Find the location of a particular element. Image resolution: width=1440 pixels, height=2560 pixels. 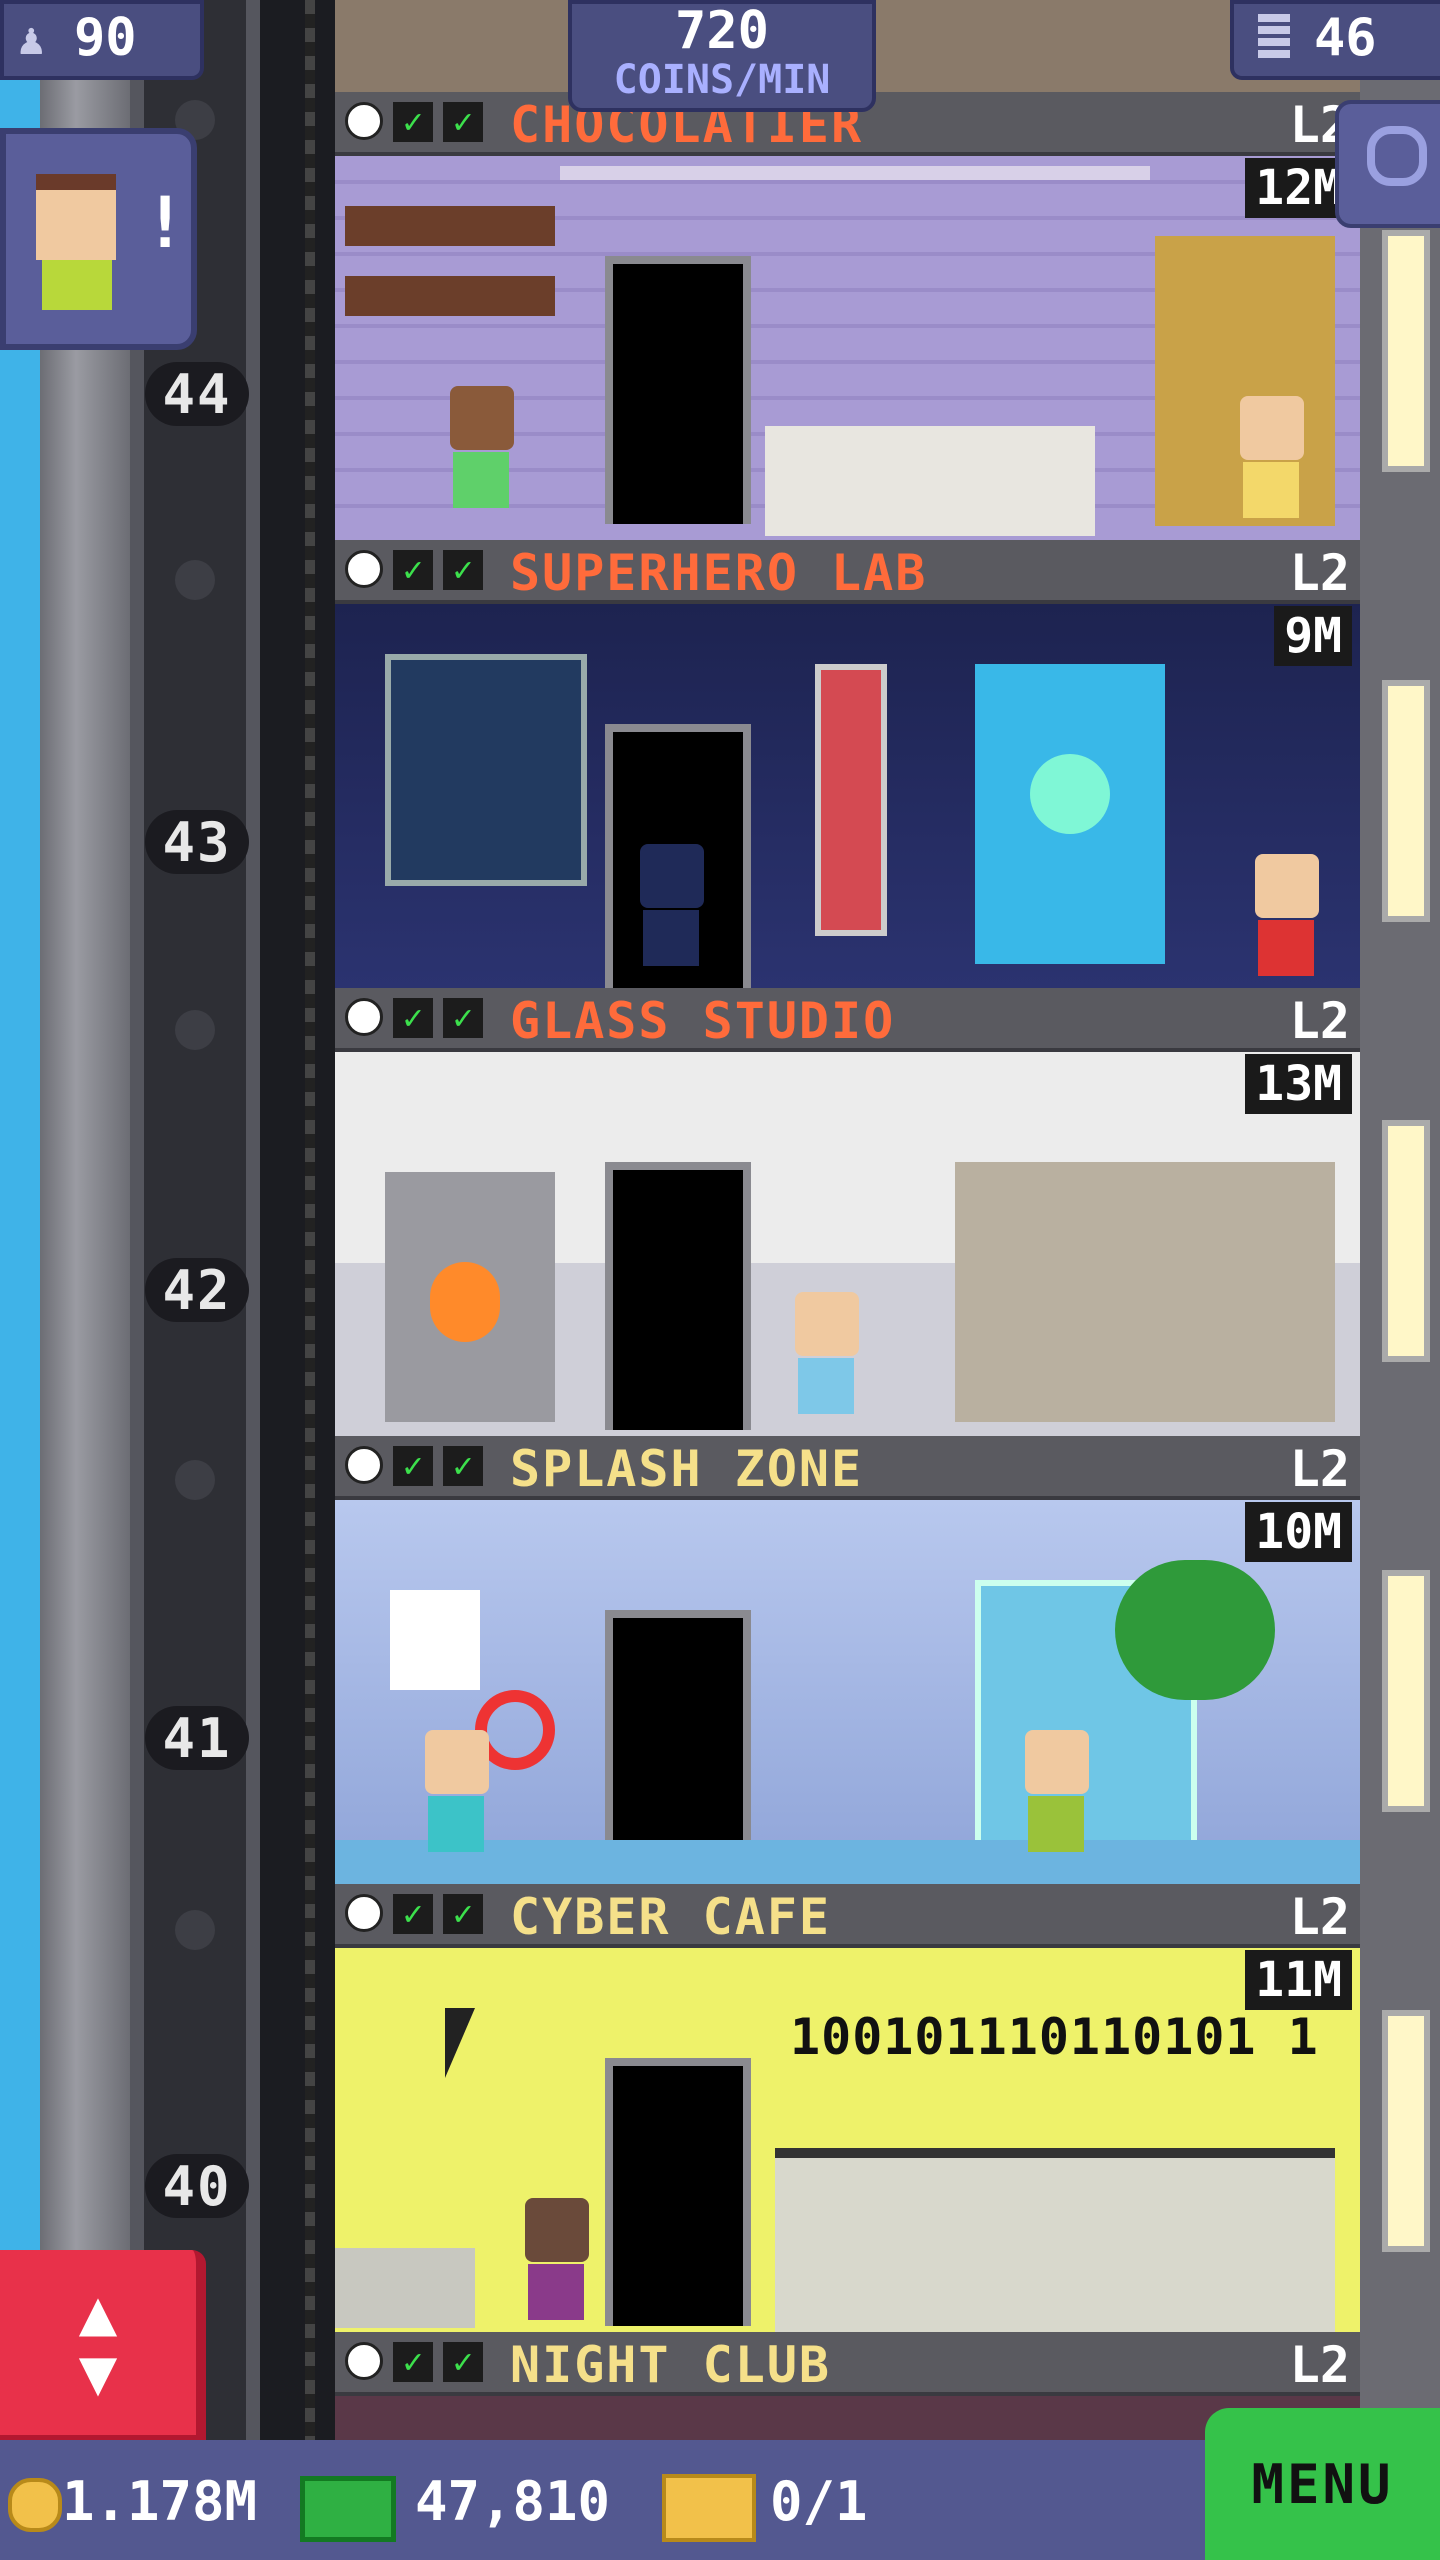

dna-tube is located at coordinates (851, 800).